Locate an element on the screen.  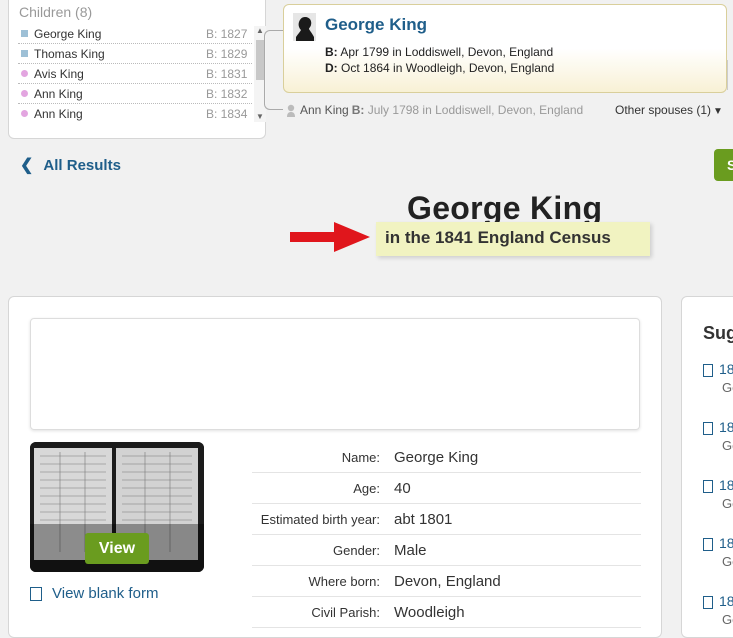
scroll-down-icon: ▼ is located at coordinates (260, 117).